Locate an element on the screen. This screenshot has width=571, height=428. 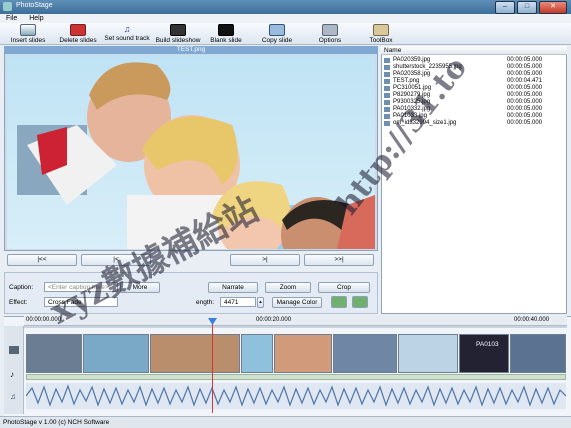
list-item: PA010332.jpg 00:00:05.000 is located at coordinates (474, 109).